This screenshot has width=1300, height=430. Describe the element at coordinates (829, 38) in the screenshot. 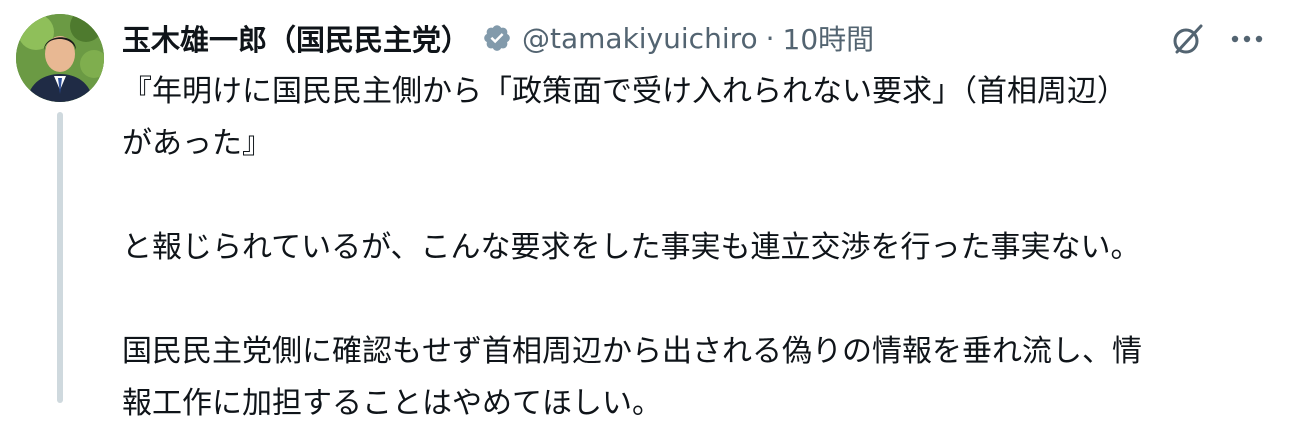

I see `timestamp: 10時間` at that location.